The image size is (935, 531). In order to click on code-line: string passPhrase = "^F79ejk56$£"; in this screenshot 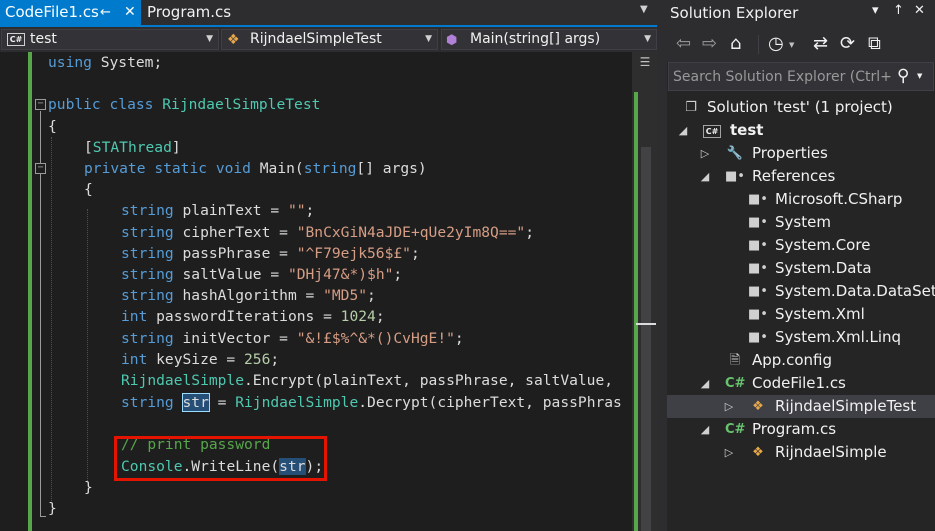, I will do `click(270, 253)`.